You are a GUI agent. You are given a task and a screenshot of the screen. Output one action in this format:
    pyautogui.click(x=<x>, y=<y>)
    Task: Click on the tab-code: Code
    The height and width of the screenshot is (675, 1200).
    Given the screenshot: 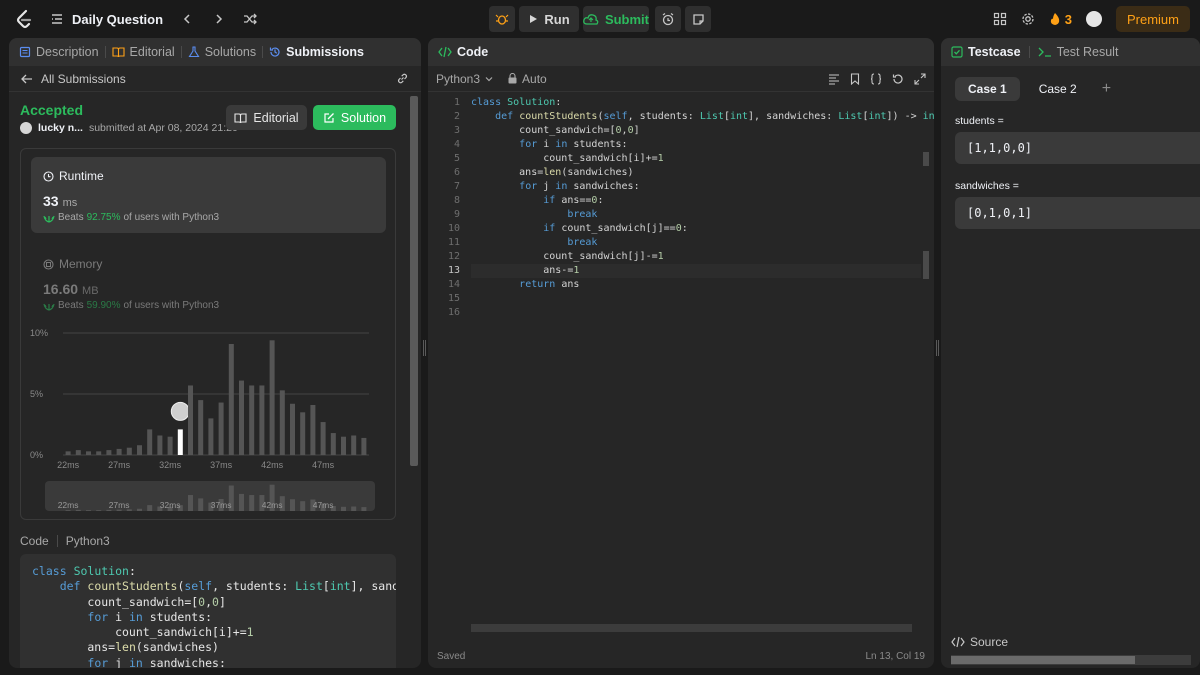 What is the action you would take?
    pyautogui.click(x=463, y=52)
    